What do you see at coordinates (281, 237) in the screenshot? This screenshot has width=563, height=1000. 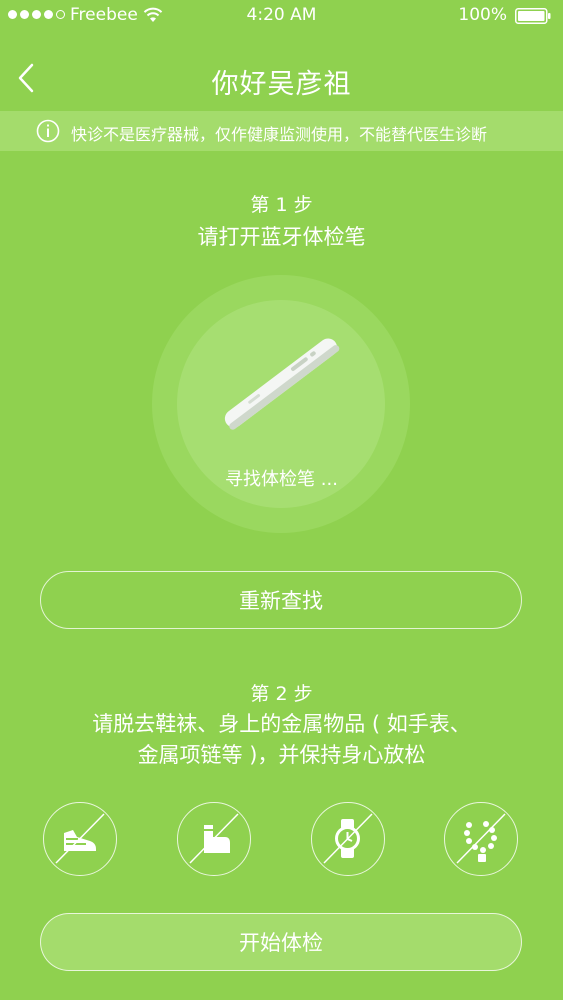 I see `step1-description: 请打开蓝牙体检笔` at bounding box center [281, 237].